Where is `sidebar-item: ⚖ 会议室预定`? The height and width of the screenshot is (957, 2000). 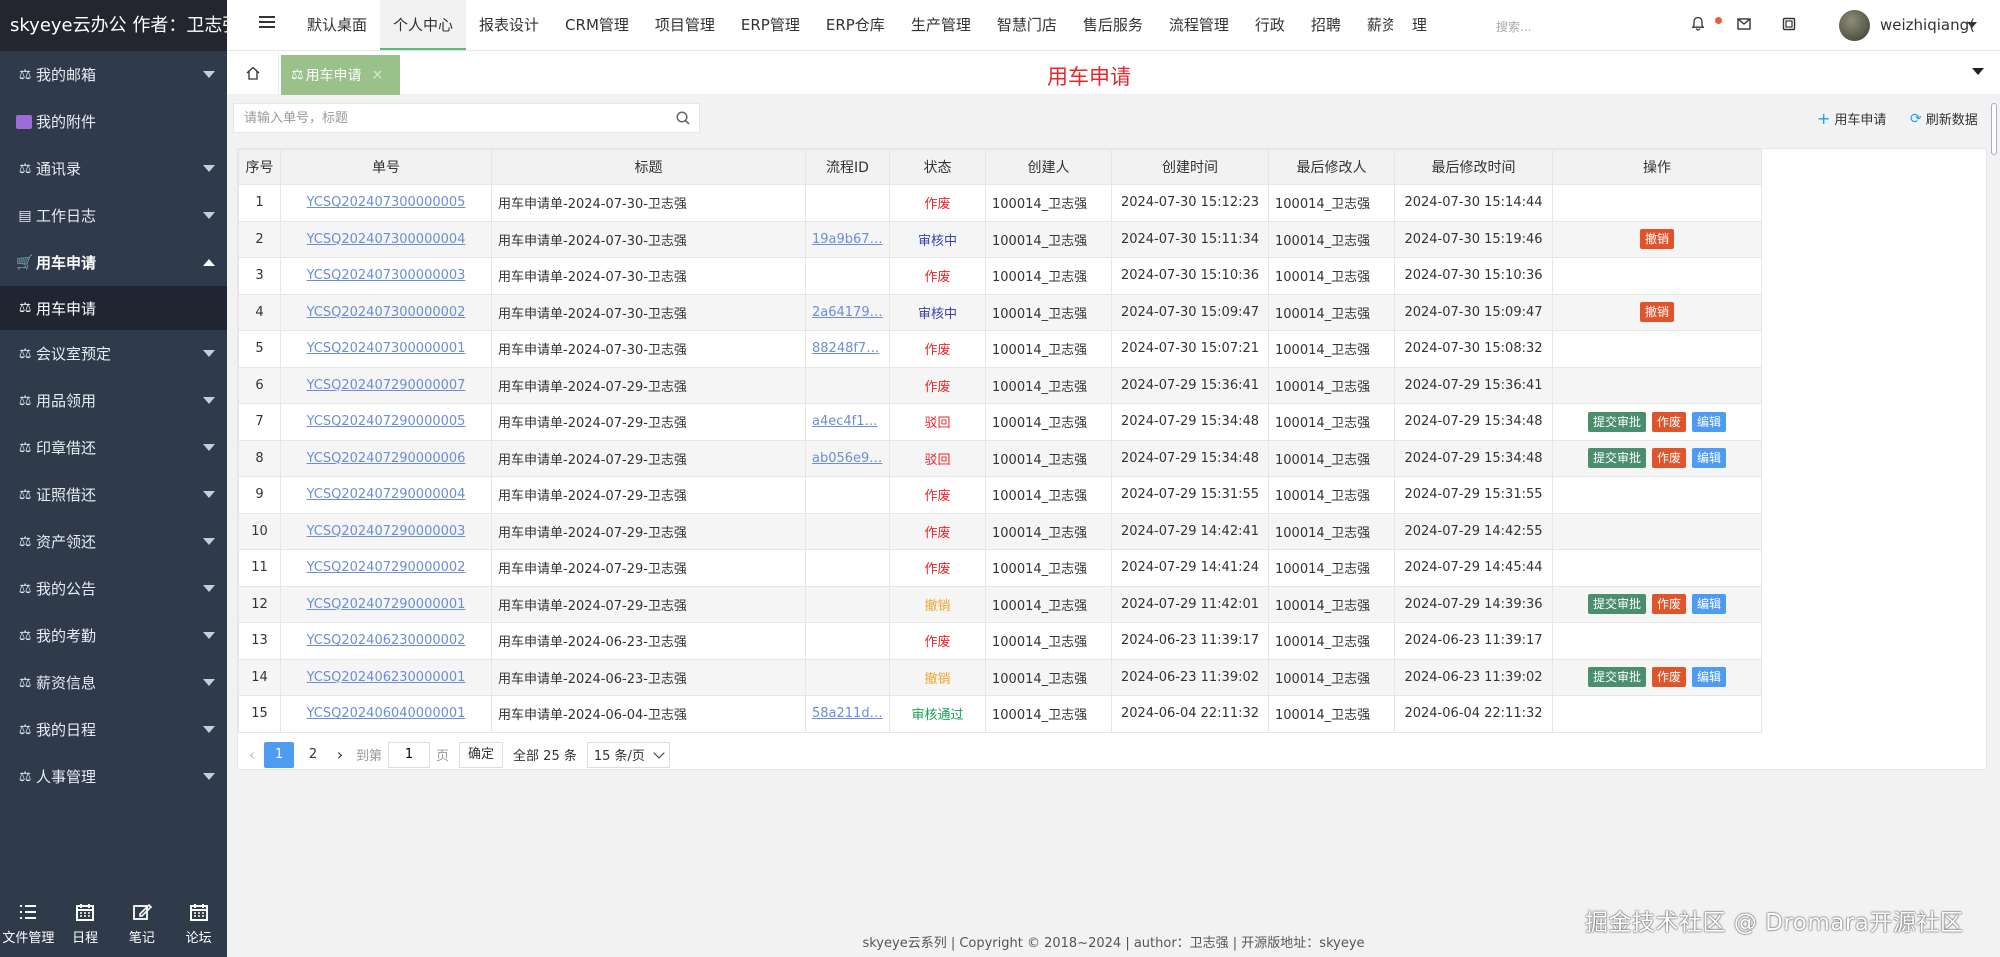
sidebar-item: ⚖ 会议室预定 is located at coordinates (113, 353).